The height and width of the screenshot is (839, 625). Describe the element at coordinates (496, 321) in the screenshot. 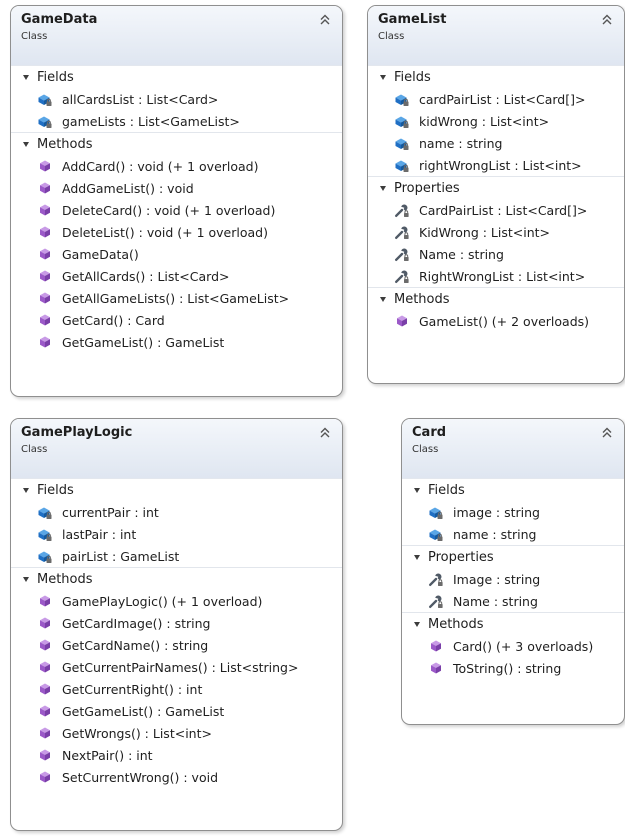

I see `method-member: GameList() (+ 2 overloads)` at that location.